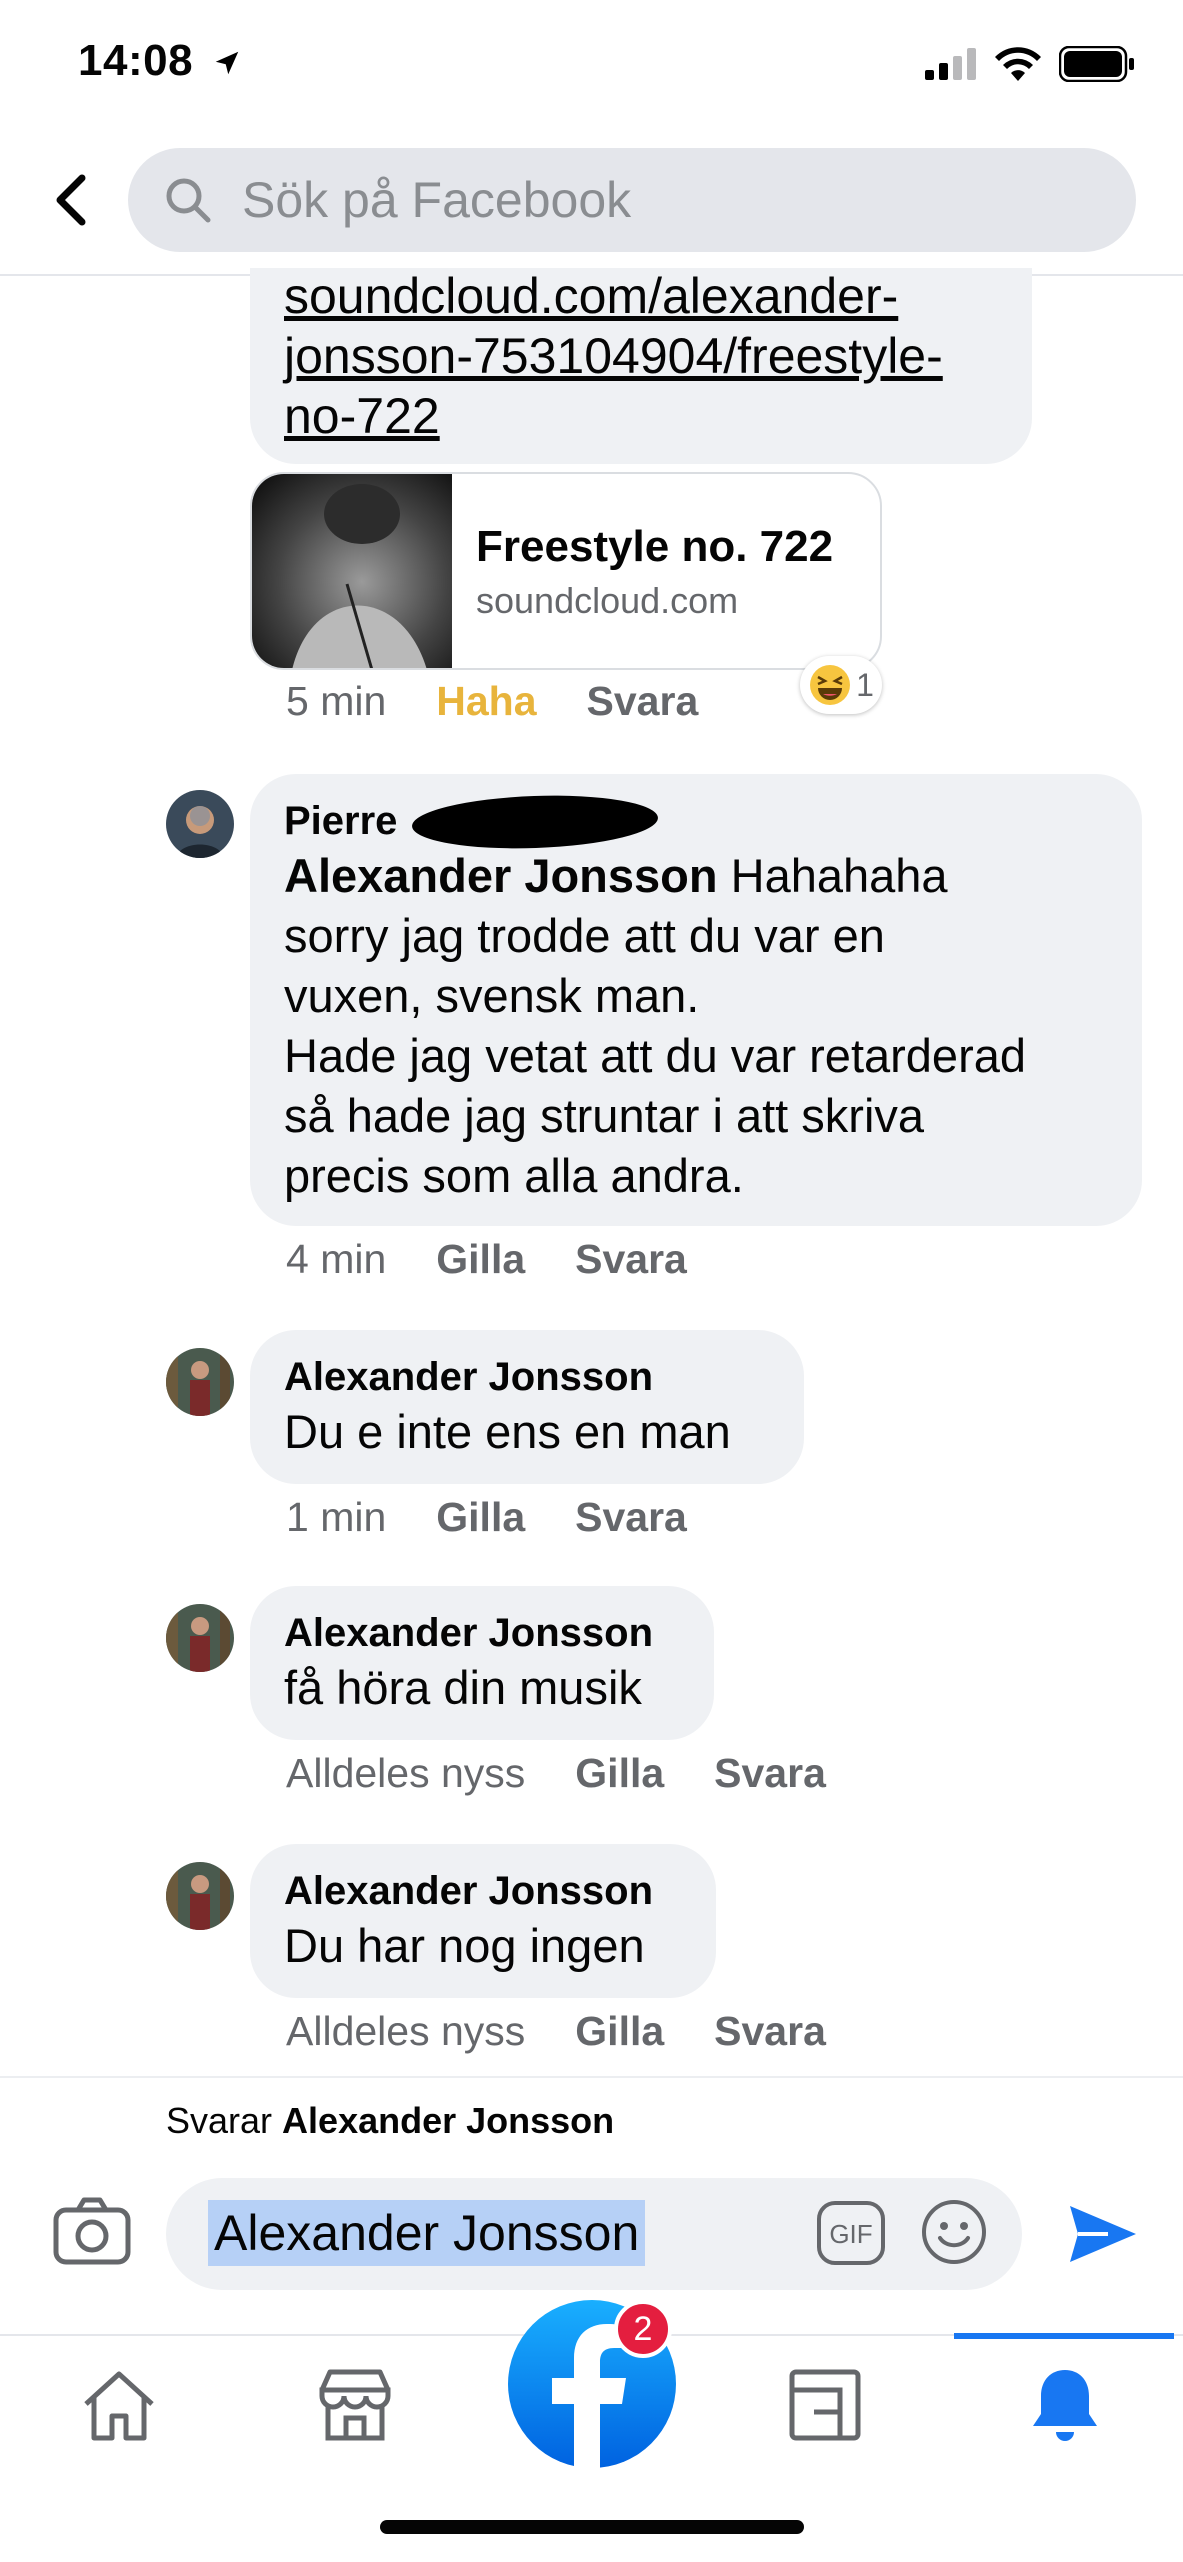 The width and height of the screenshot is (1183, 2562). I want to click on search-input: Sök på Facebook, so click(632, 200).